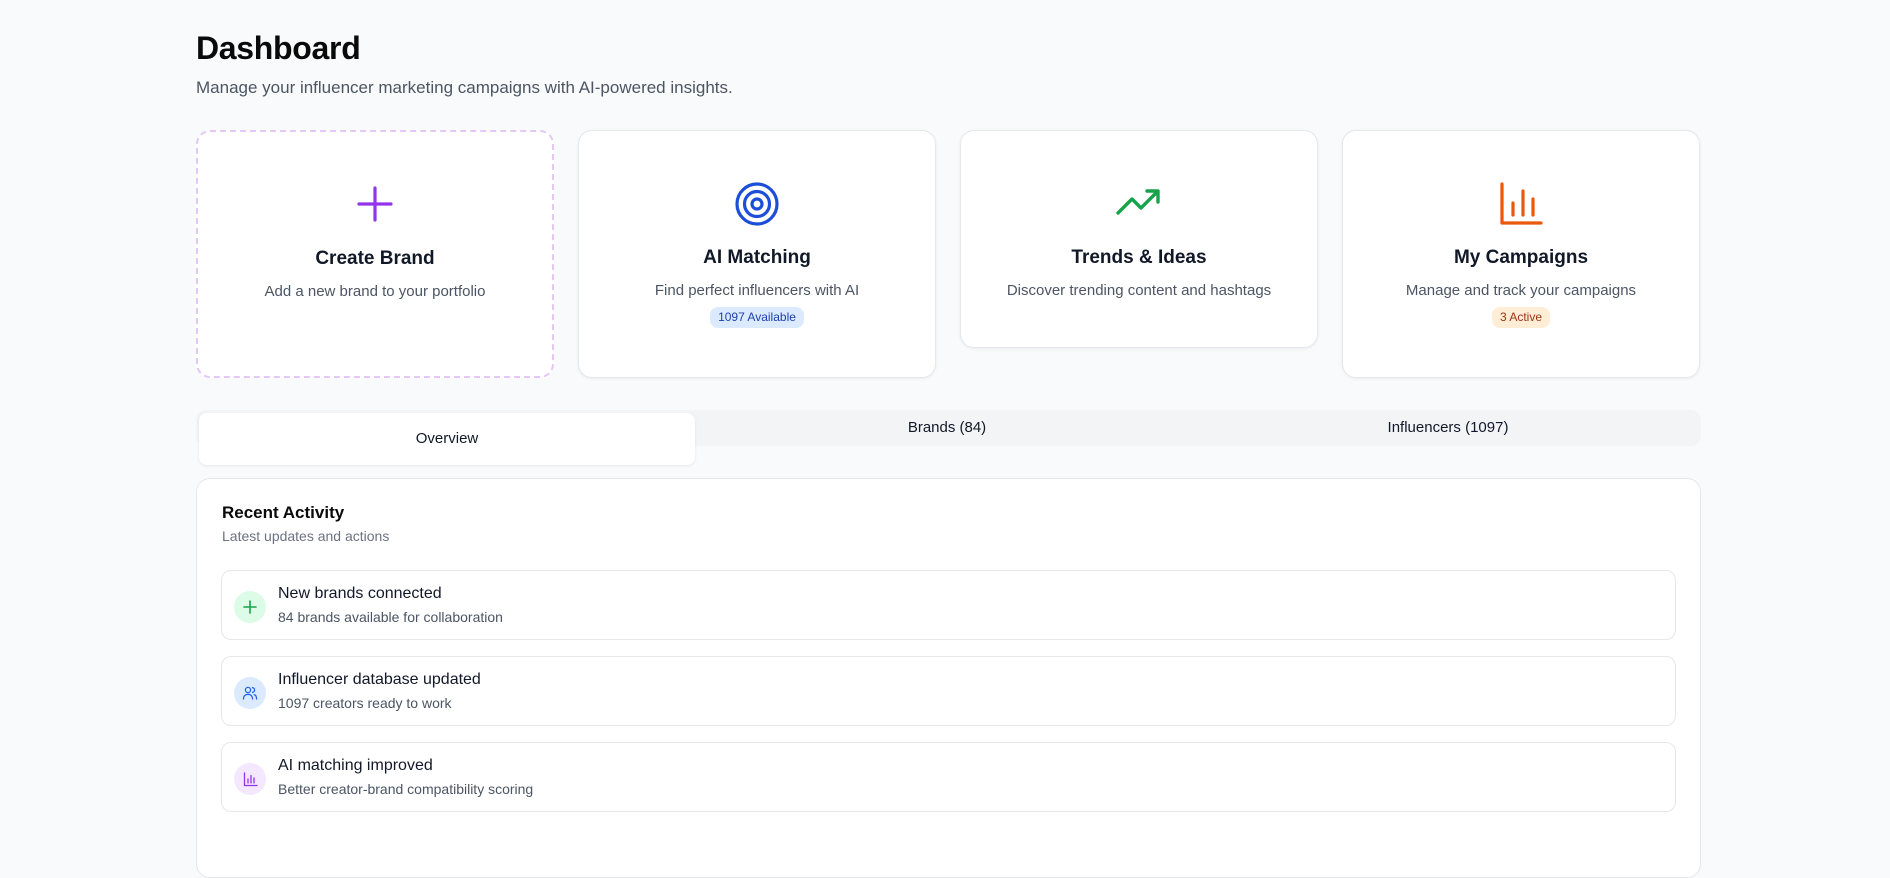 The image size is (1890, 878). What do you see at coordinates (1448, 428) in the screenshot?
I see `tab-influencers: Influencers (1097)` at bounding box center [1448, 428].